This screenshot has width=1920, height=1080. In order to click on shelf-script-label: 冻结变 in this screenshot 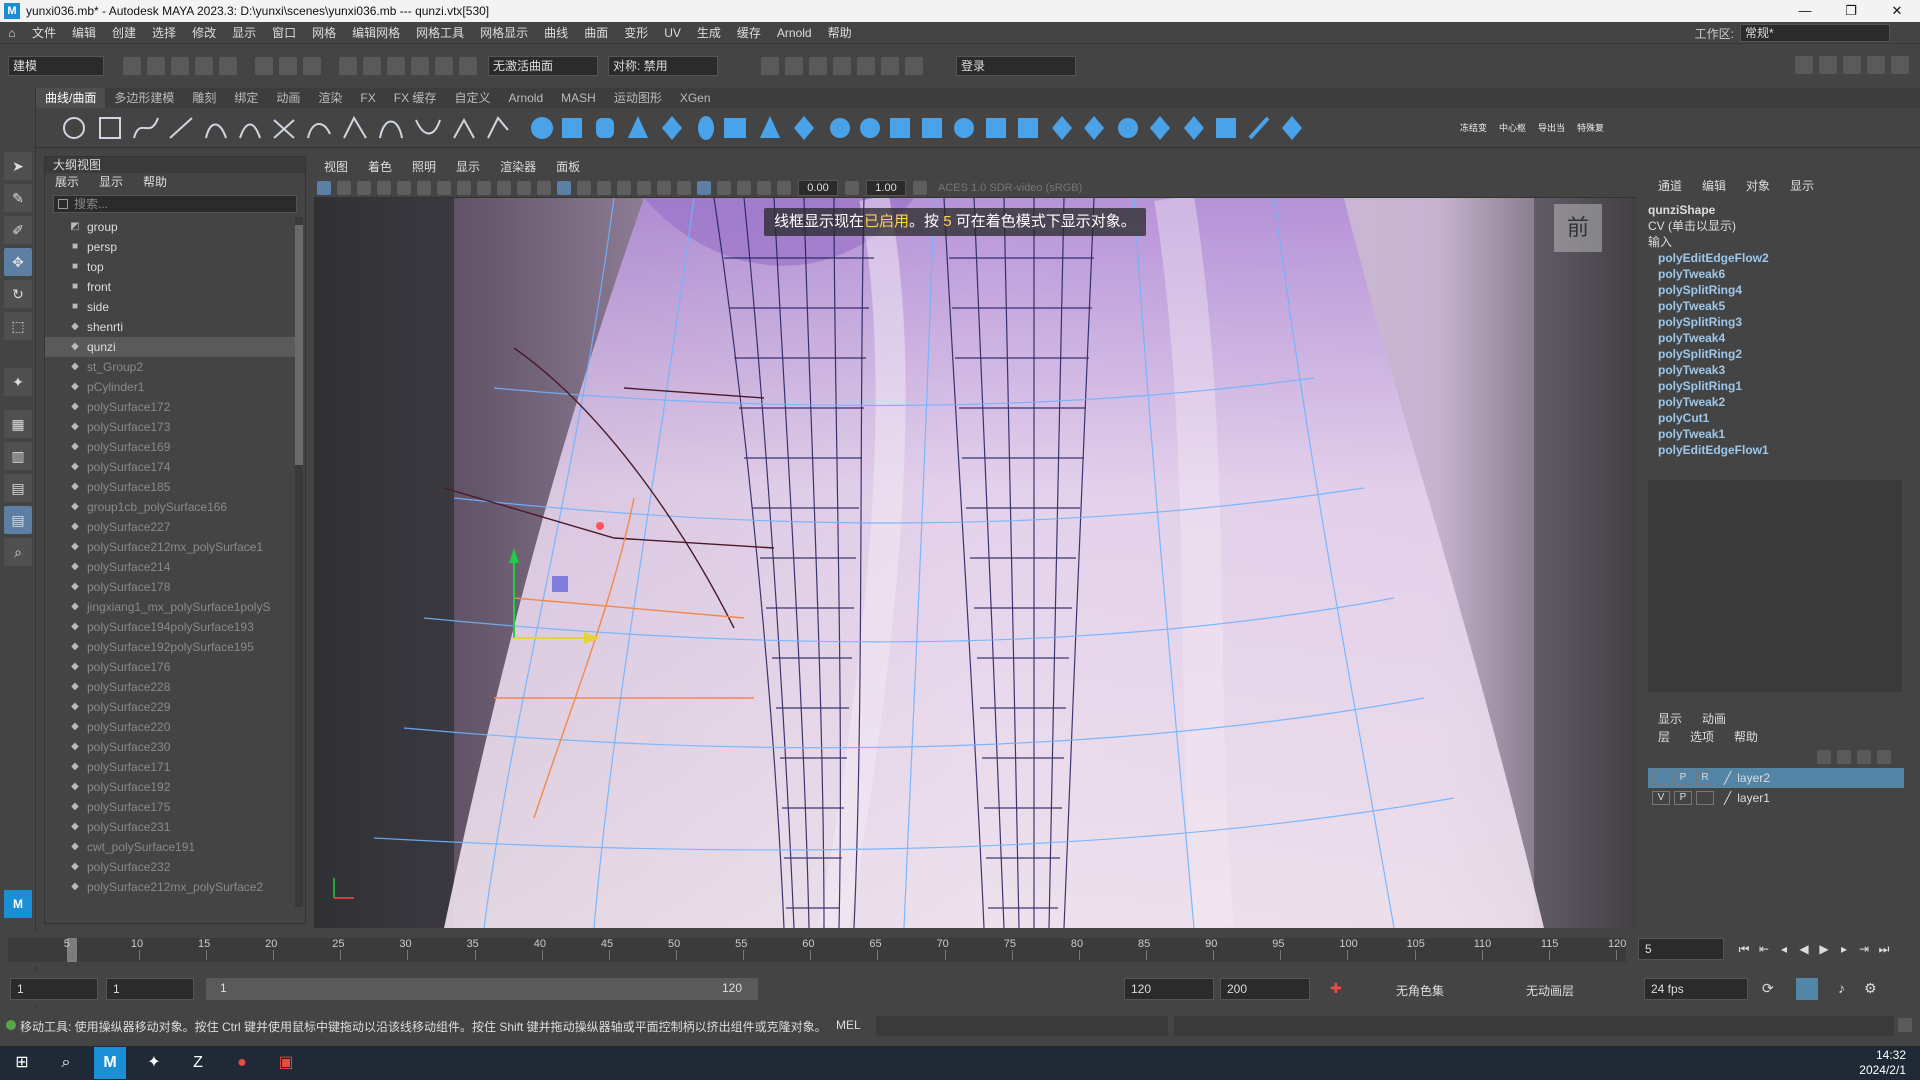, I will do `click(1473, 127)`.